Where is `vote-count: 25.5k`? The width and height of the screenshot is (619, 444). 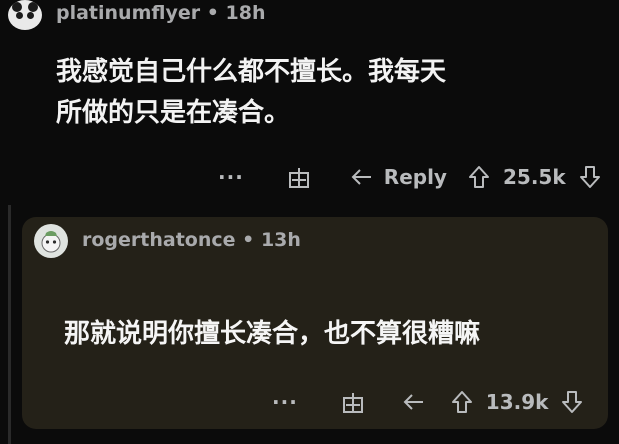 vote-count: 25.5k is located at coordinates (534, 177).